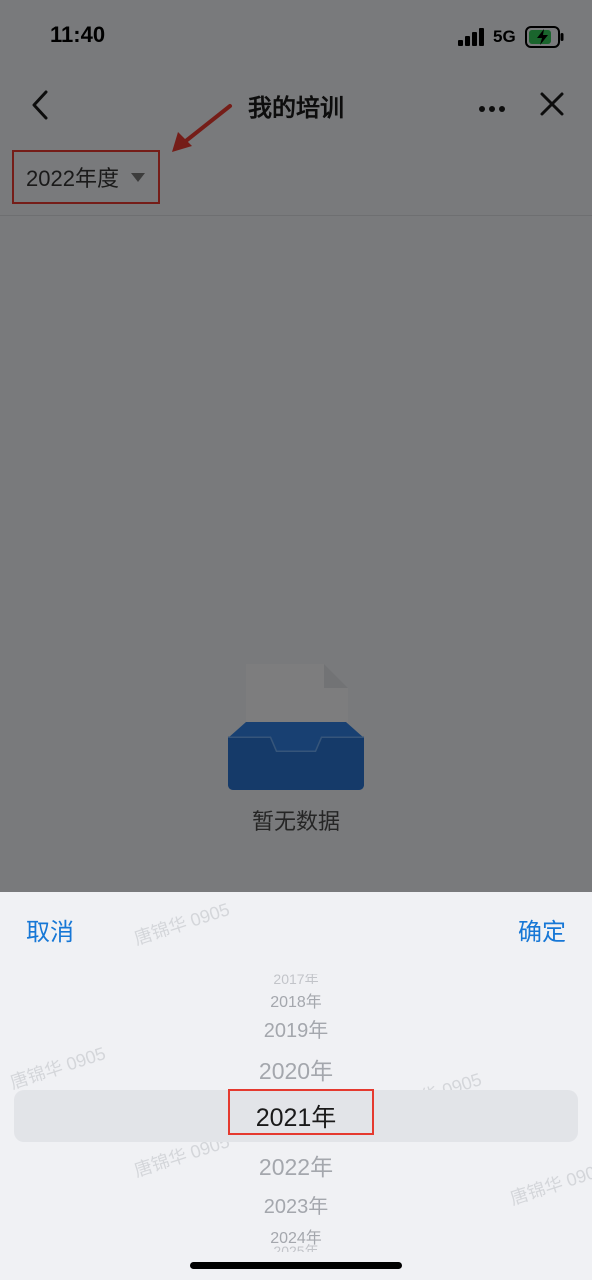 The image size is (592, 1280). I want to click on confirm-button: 确定, so click(542, 929).